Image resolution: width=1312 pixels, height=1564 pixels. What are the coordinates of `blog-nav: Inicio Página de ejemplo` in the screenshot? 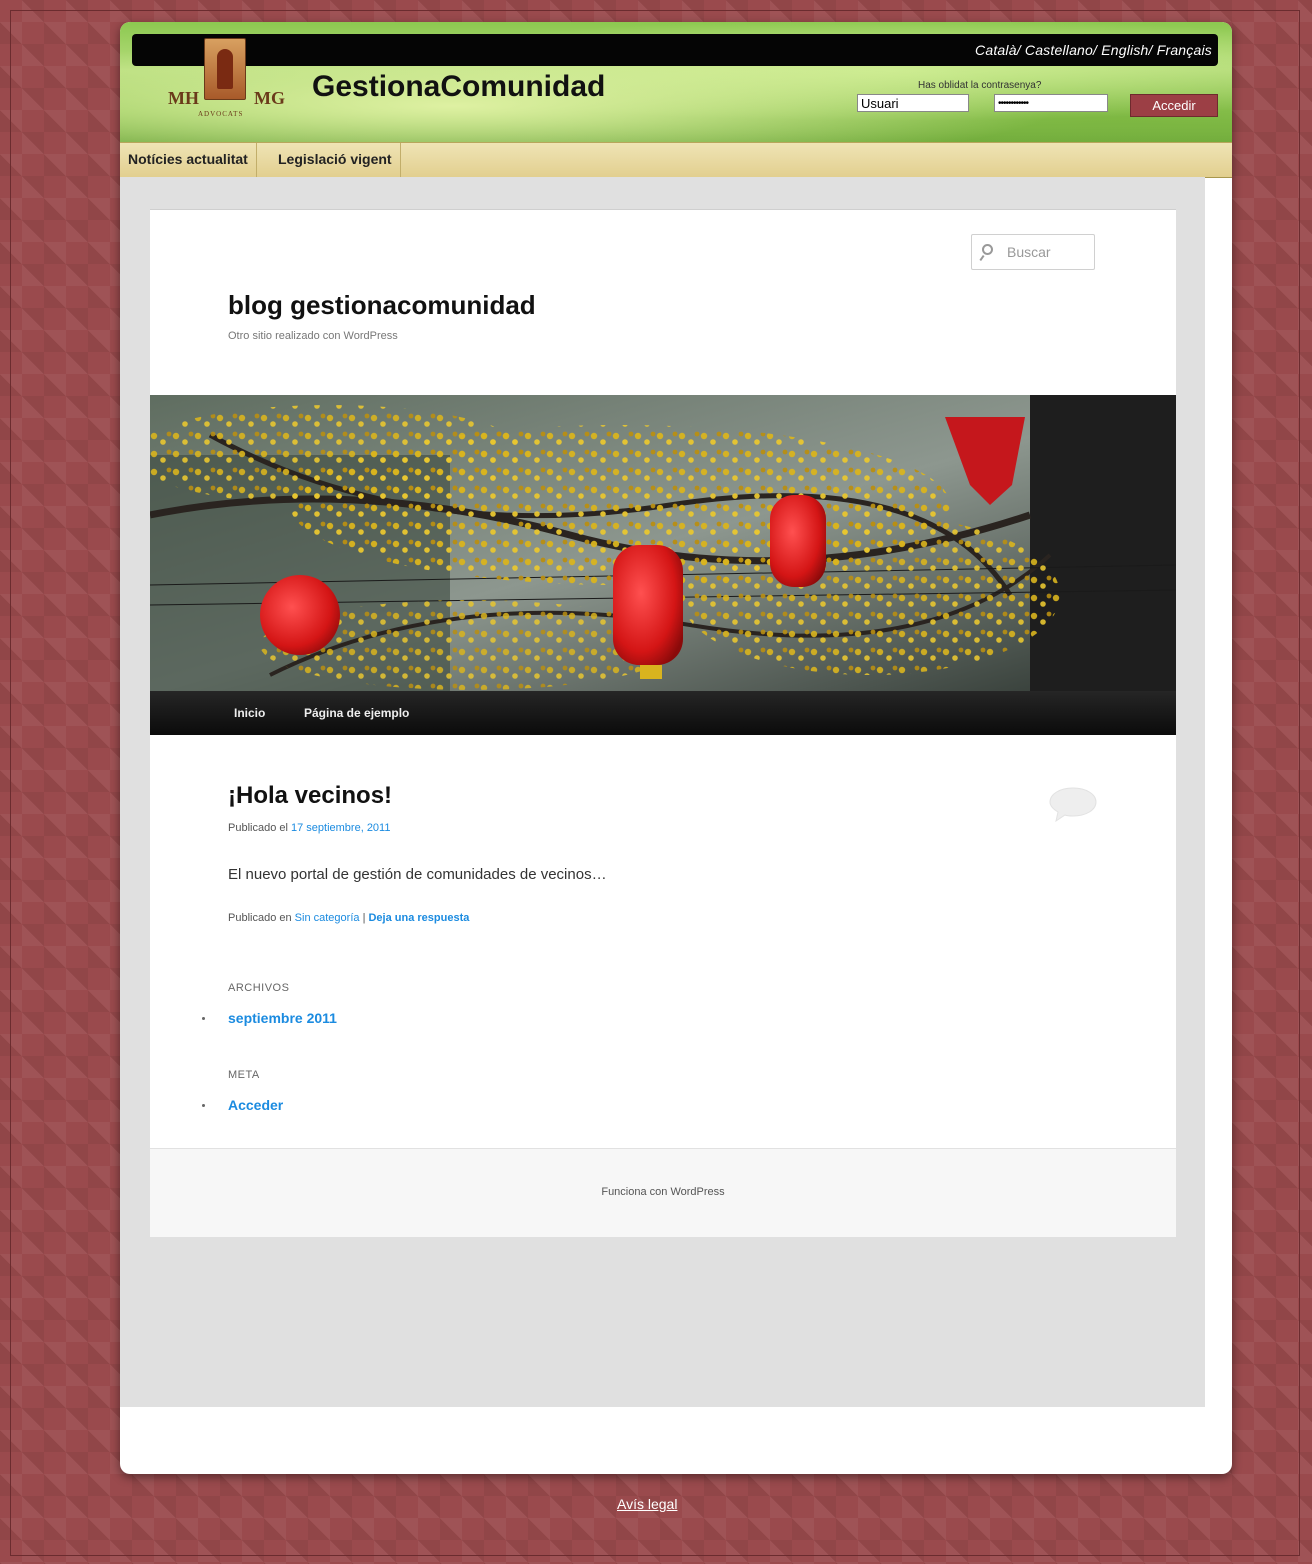 It's located at (663, 713).